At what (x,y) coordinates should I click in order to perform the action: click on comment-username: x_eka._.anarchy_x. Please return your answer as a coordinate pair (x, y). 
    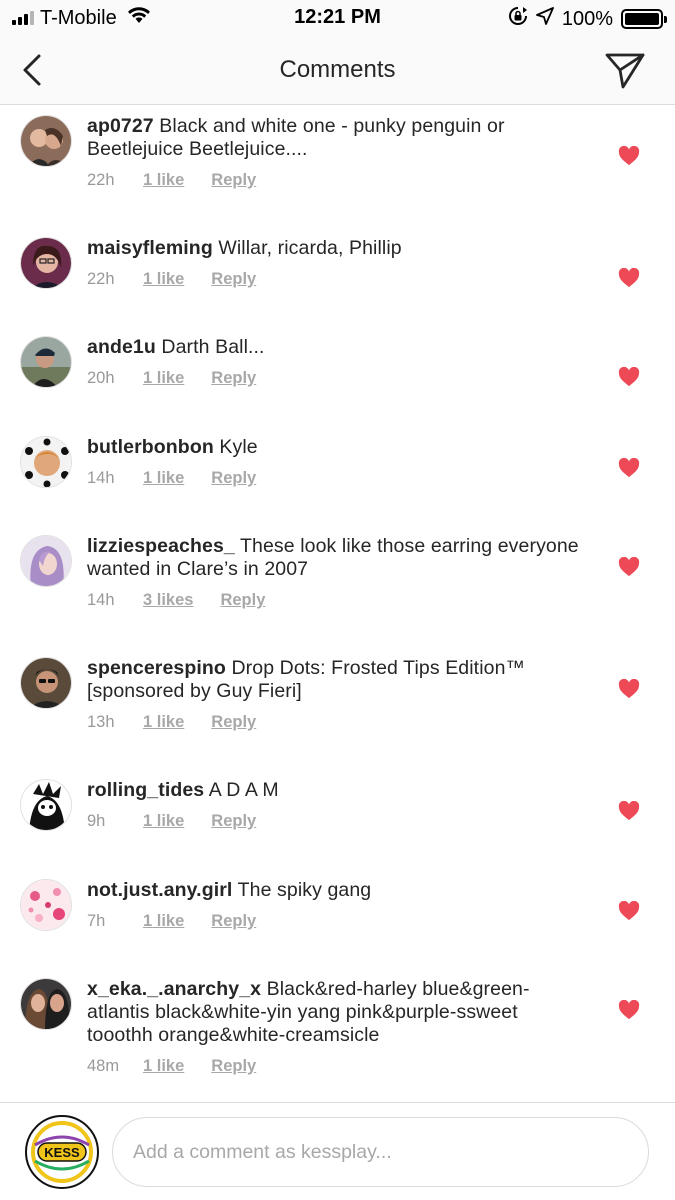
    Looking at the image, I should click on (174, 989).